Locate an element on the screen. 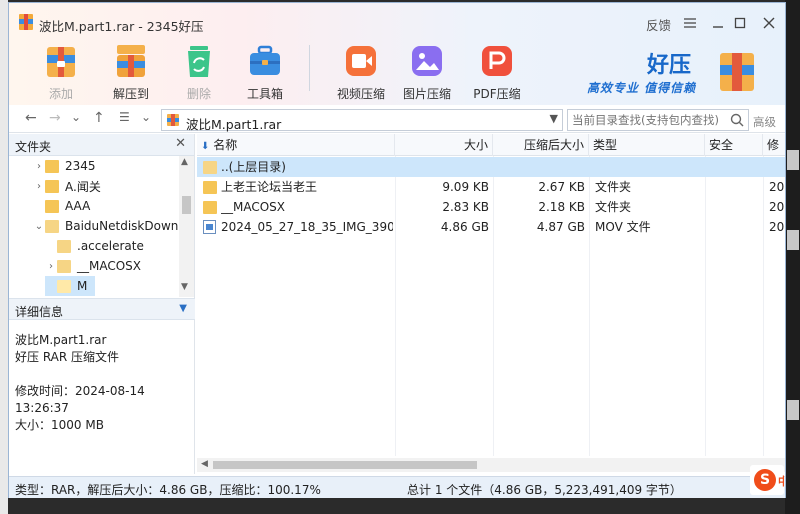 The height and width of the screenshot is (514, 800). maximize-icon is located at coordinates (740, 23).